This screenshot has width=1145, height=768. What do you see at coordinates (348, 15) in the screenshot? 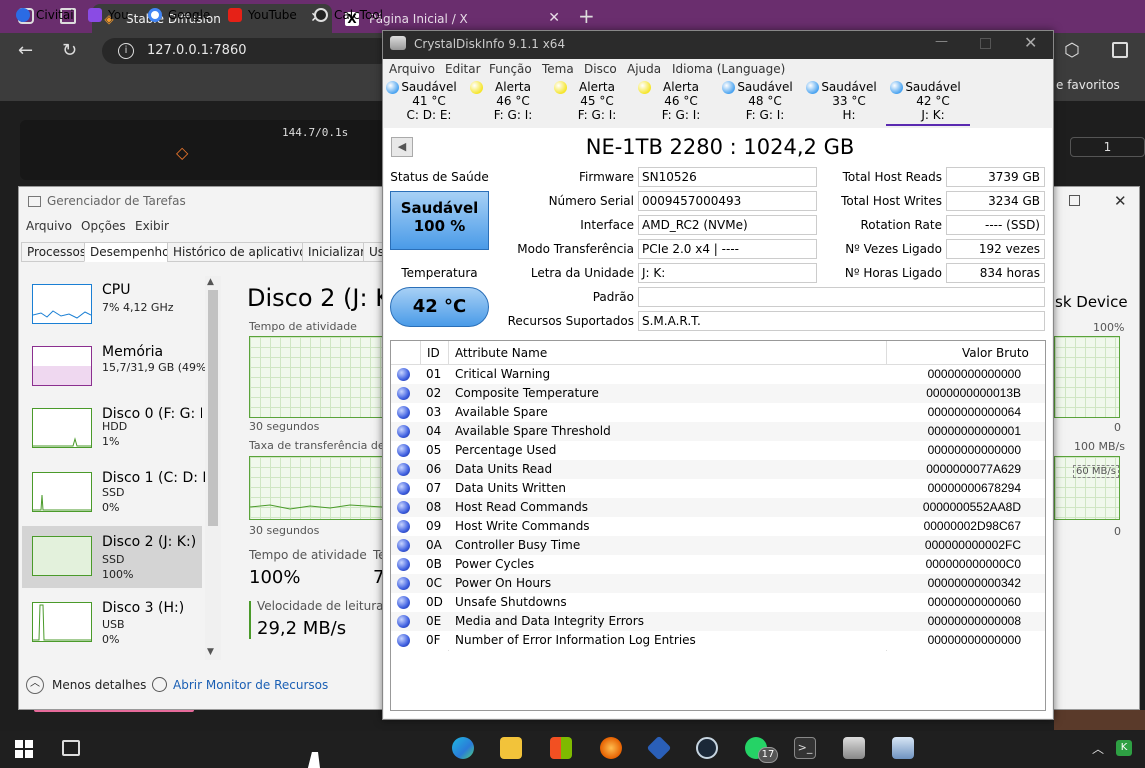
I see `bookmark-calctool: CalcTool` at bounding box center [348, 15].